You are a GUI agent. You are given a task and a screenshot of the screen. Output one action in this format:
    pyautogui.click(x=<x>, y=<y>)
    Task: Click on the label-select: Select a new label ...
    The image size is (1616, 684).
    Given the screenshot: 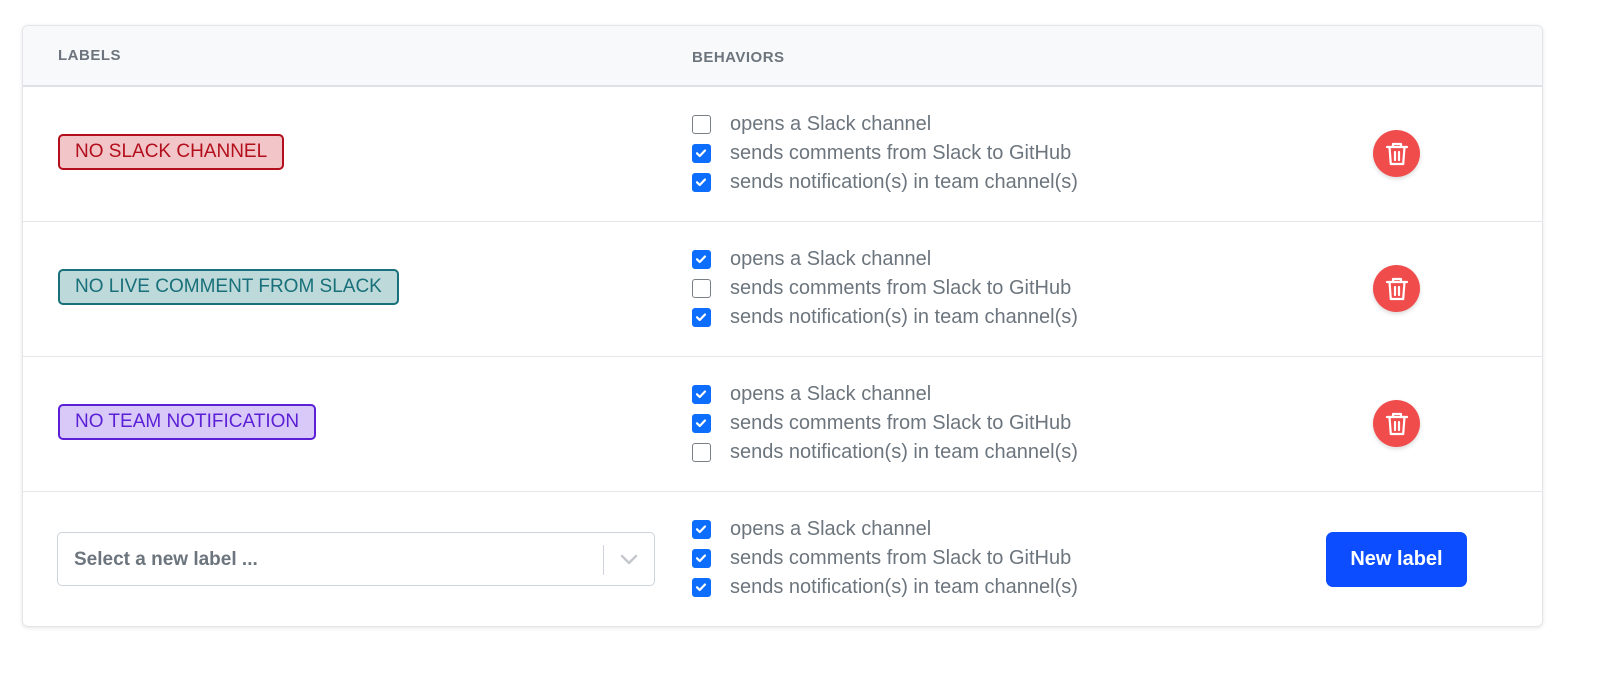 What is the action you would take?
    pyautogui.click(x=356, y=559)
    